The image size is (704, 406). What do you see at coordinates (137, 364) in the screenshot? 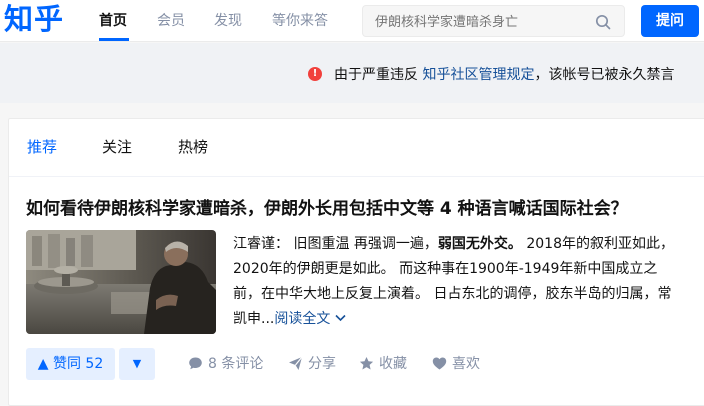
I see `downvote-button: ▼` at bounding box center [137, 364].